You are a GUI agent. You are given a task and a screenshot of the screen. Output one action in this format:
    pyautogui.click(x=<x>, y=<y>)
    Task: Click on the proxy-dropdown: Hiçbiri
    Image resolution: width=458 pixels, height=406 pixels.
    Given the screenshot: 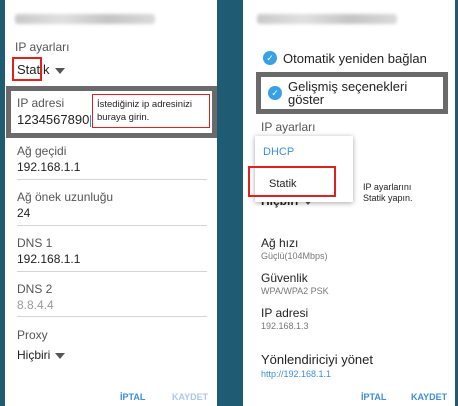 What is the action you would take?
    pyautogui.click(x=41, y=355)
    